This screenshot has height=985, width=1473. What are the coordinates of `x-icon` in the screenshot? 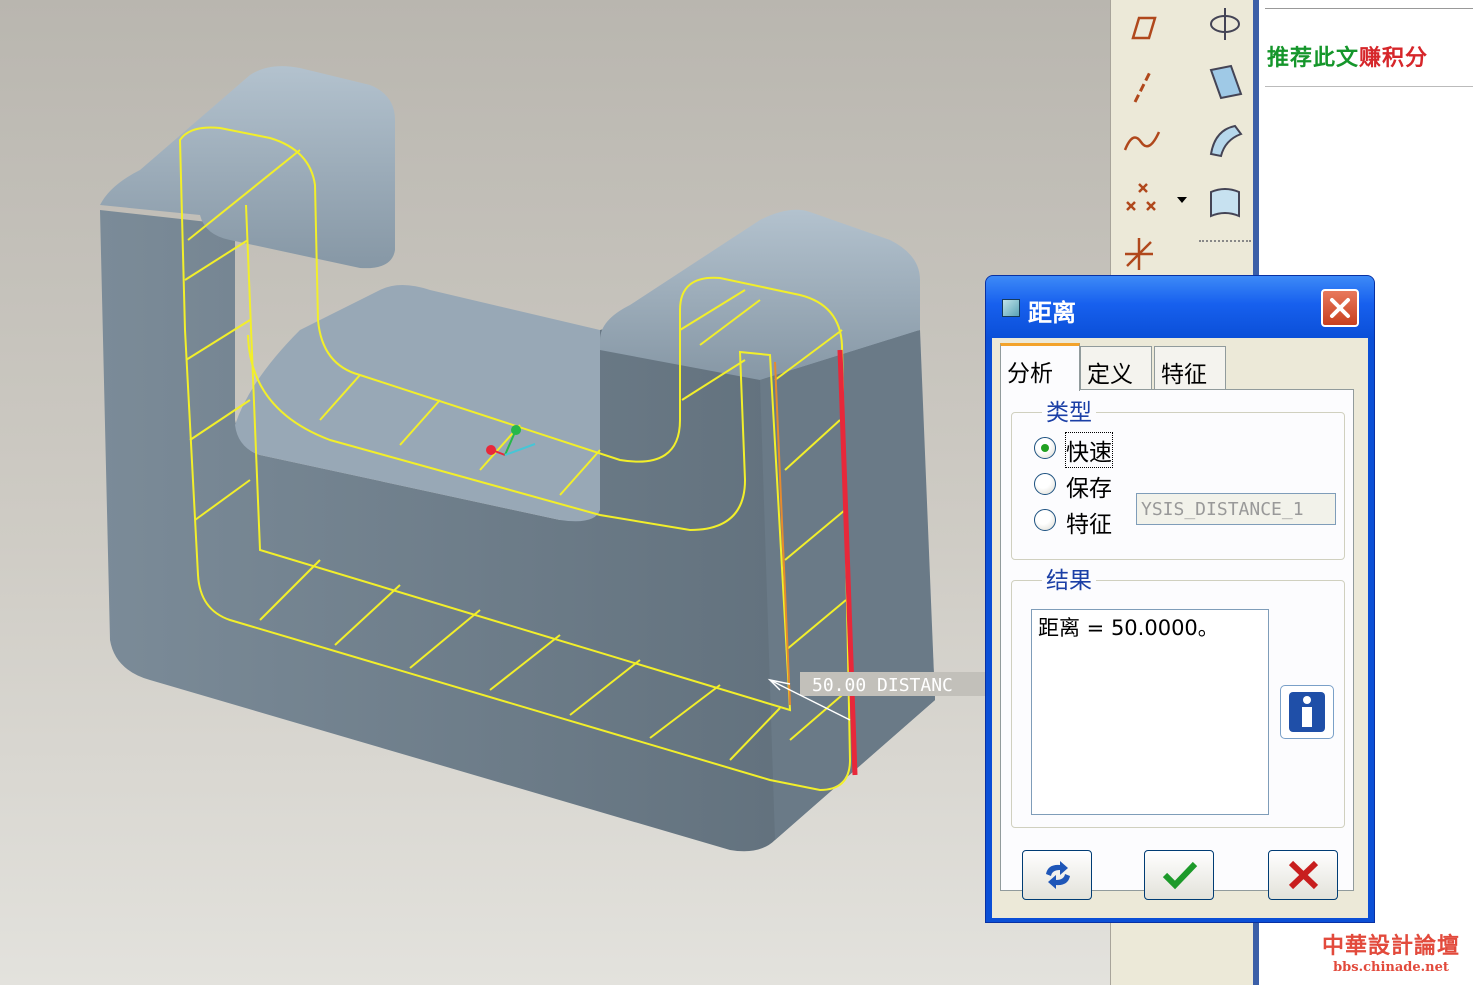 It's located at (1303, 875).